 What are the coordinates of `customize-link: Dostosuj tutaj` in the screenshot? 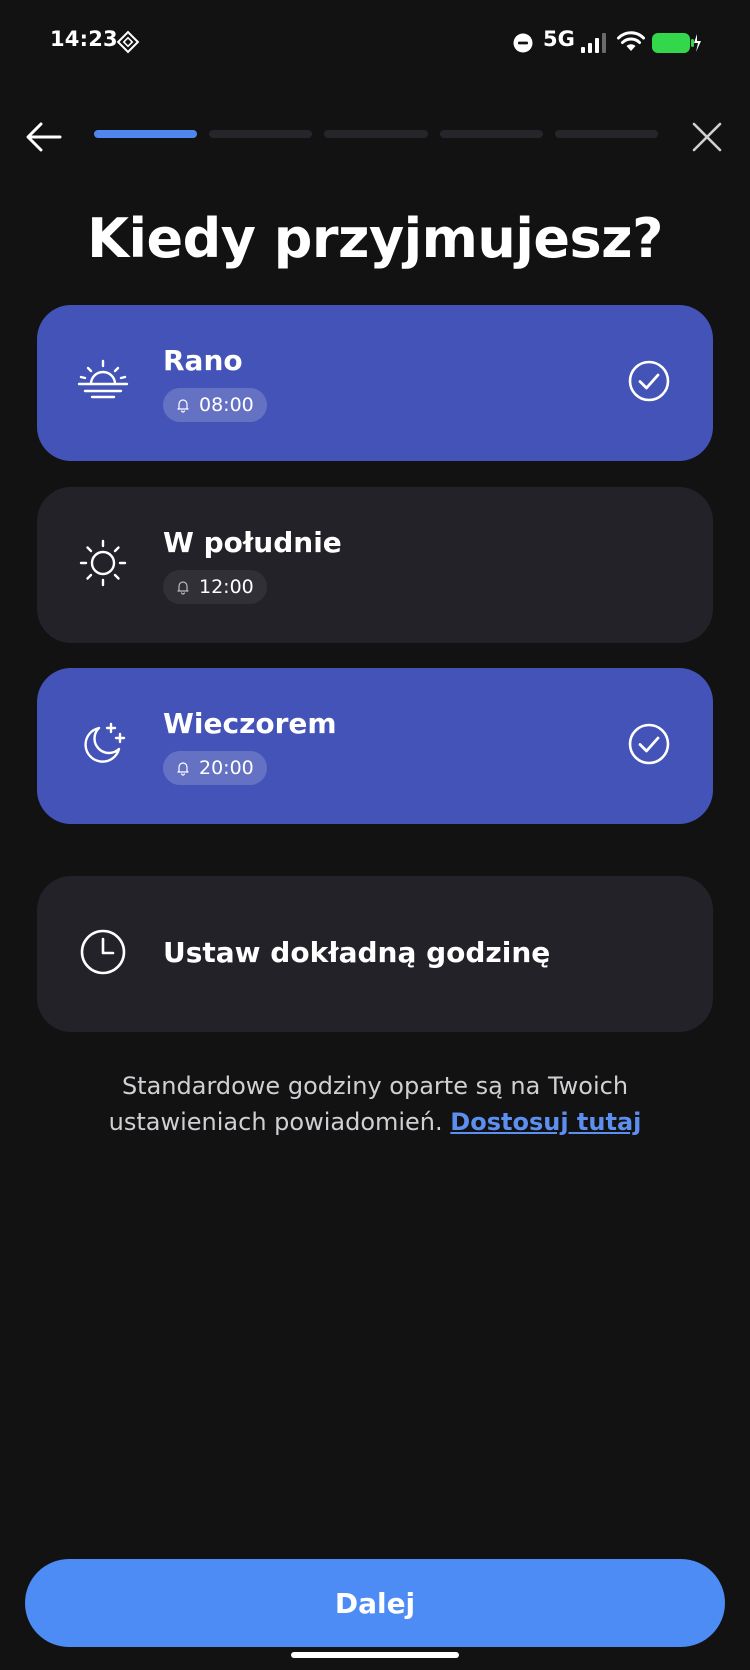 It's located at (545, 1122).